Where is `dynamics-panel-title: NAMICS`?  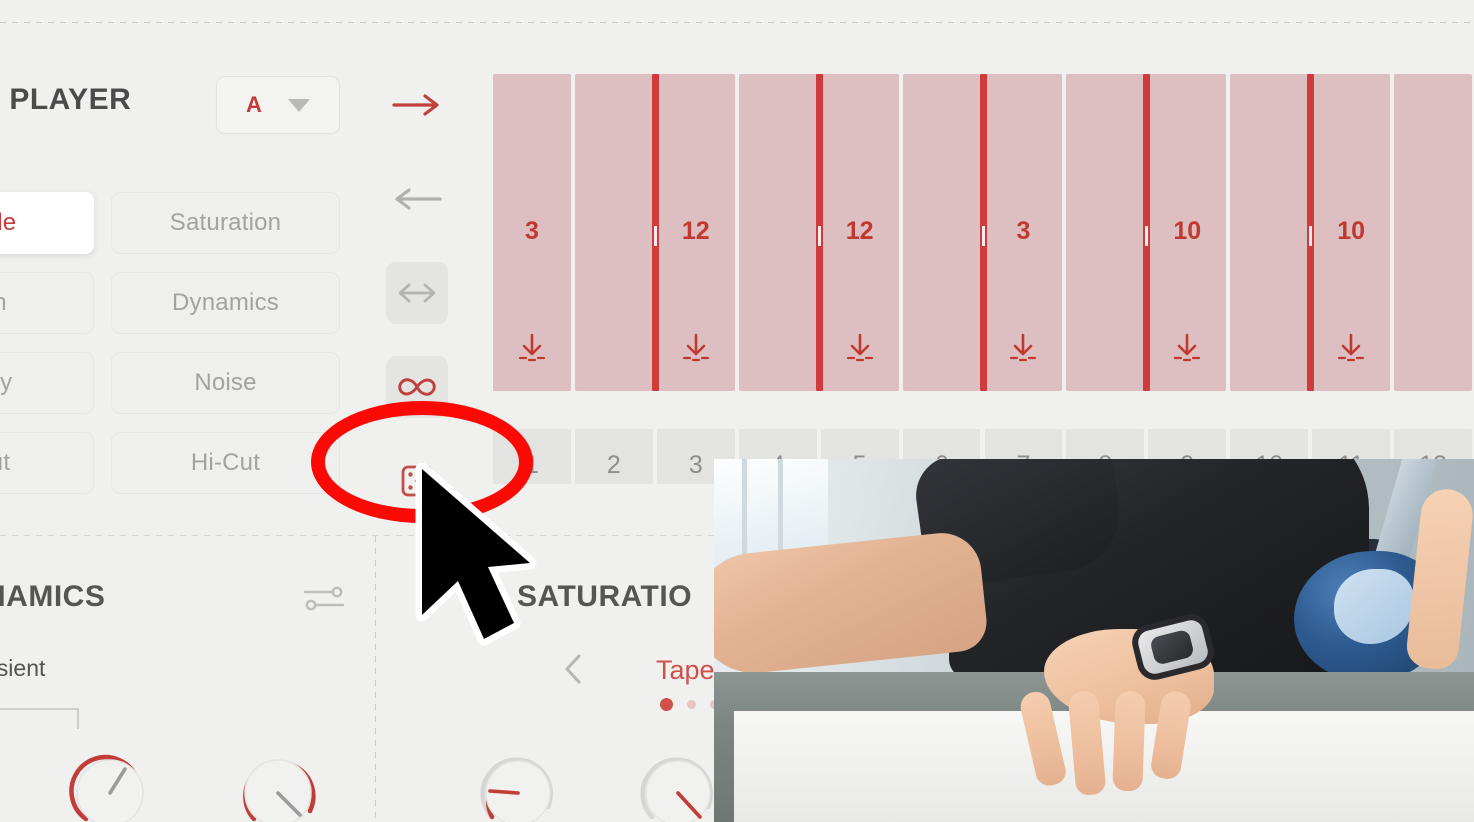
dynamics-panel-title: NAMICS is located at coordinates (53, 596).